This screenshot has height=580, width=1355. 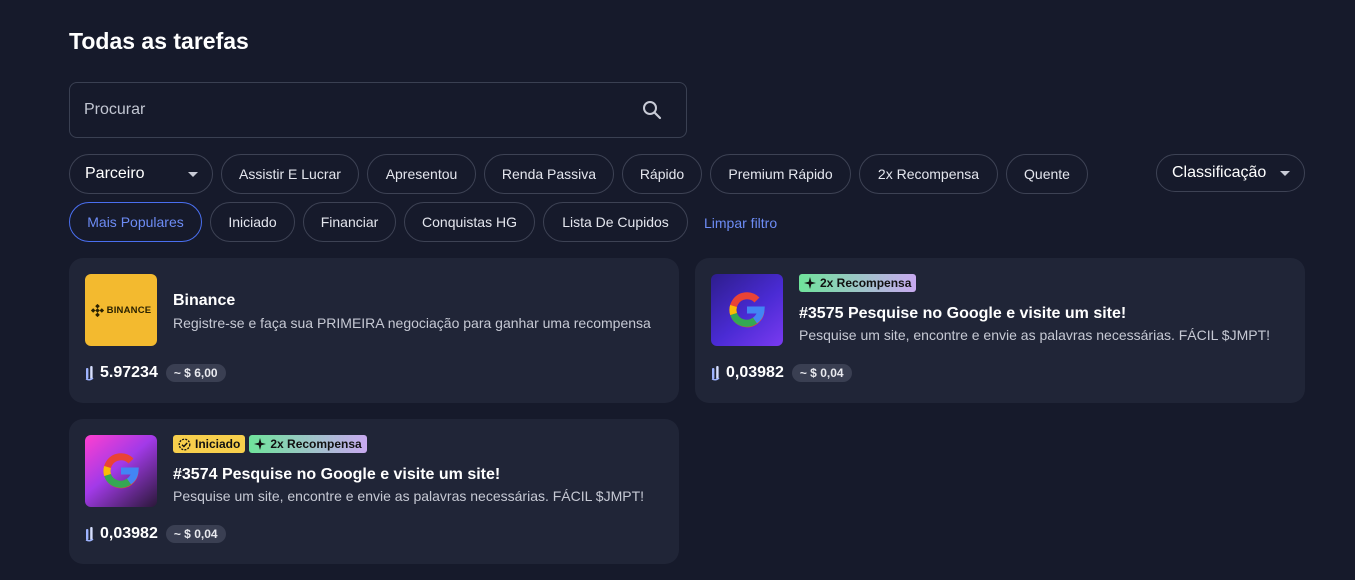 What do you see at coordinates (780, 174) in the screenshot?
I see `filter-chip-premium-rapido: Premium Rápido` at bounding box center [780, 174].